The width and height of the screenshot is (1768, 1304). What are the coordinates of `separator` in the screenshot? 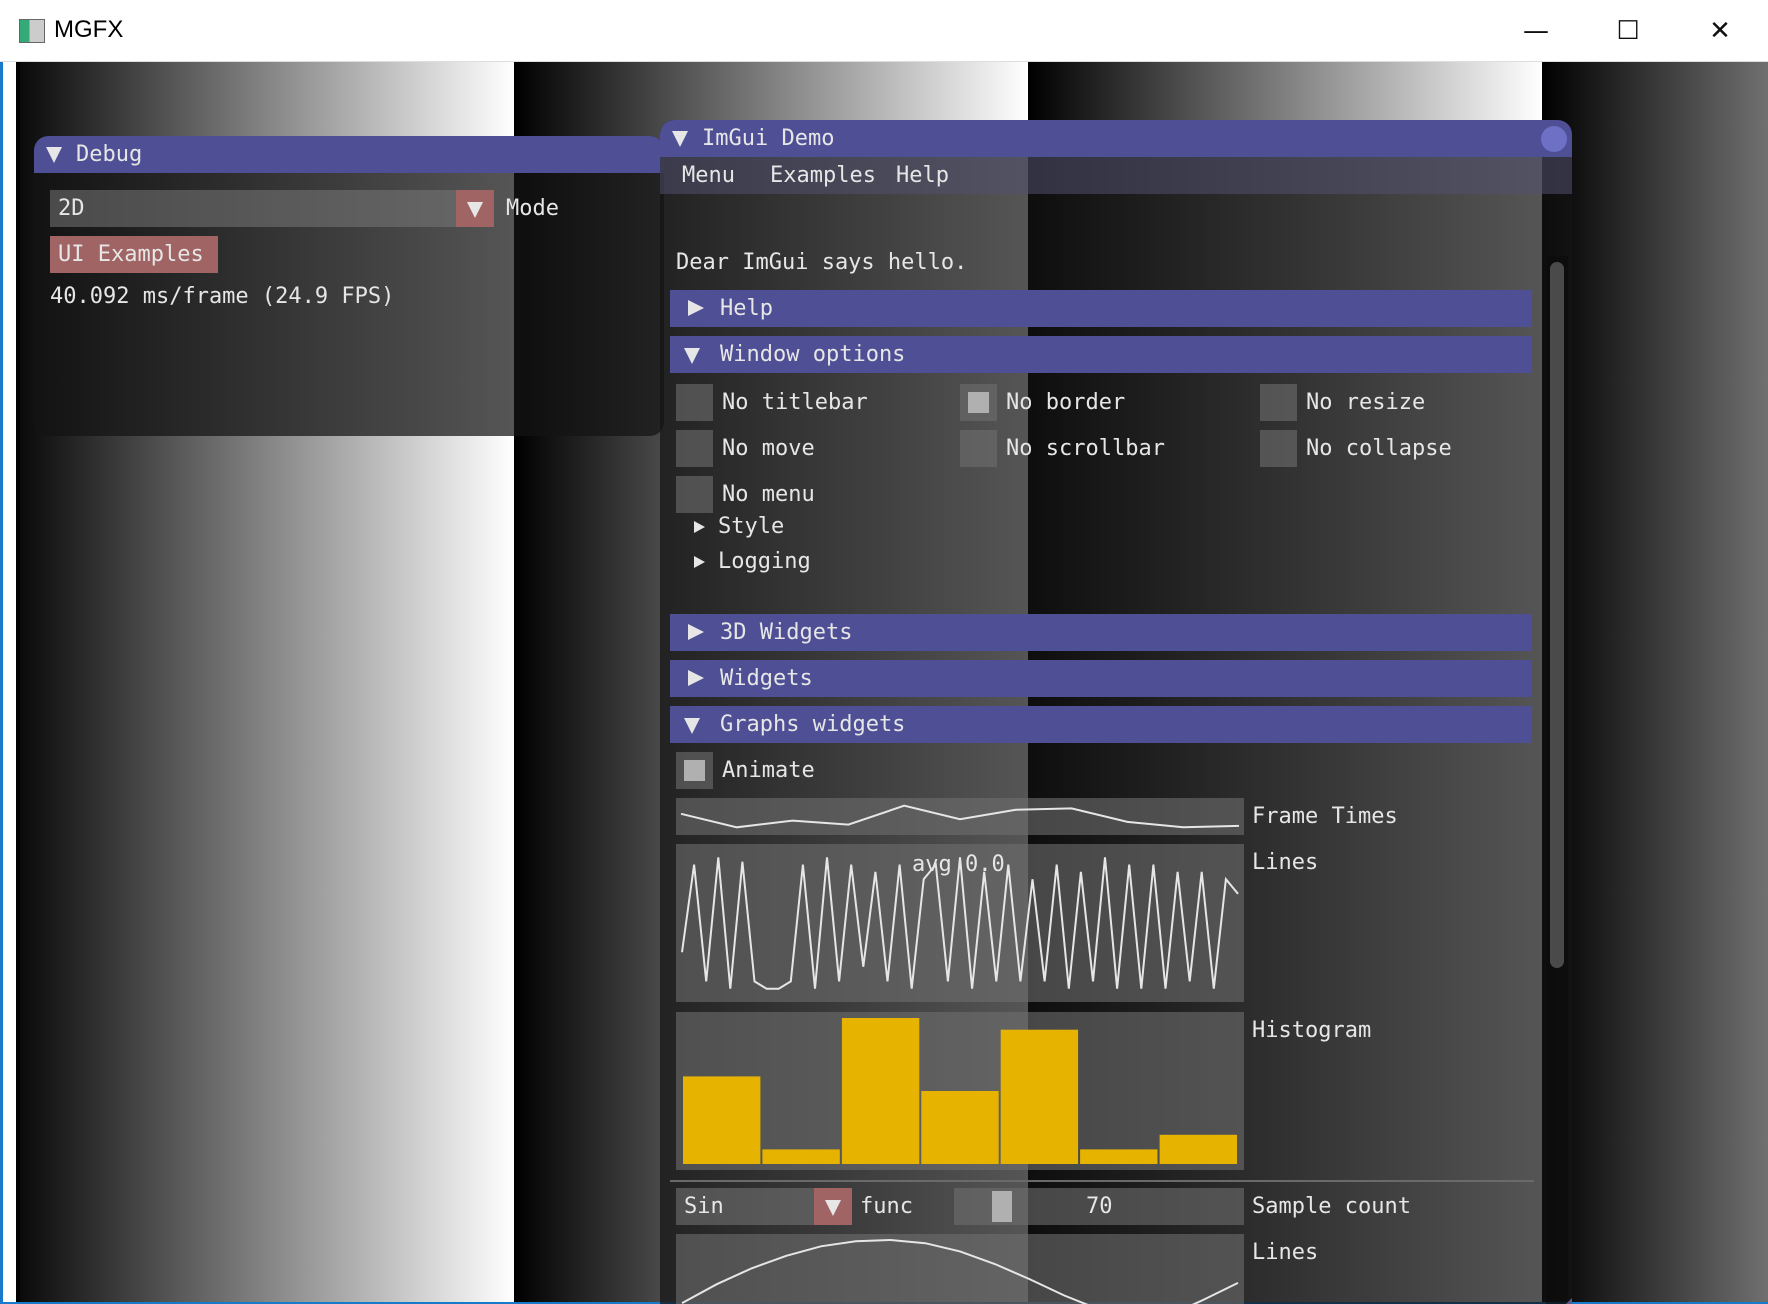 It's located at (1102, 1181).